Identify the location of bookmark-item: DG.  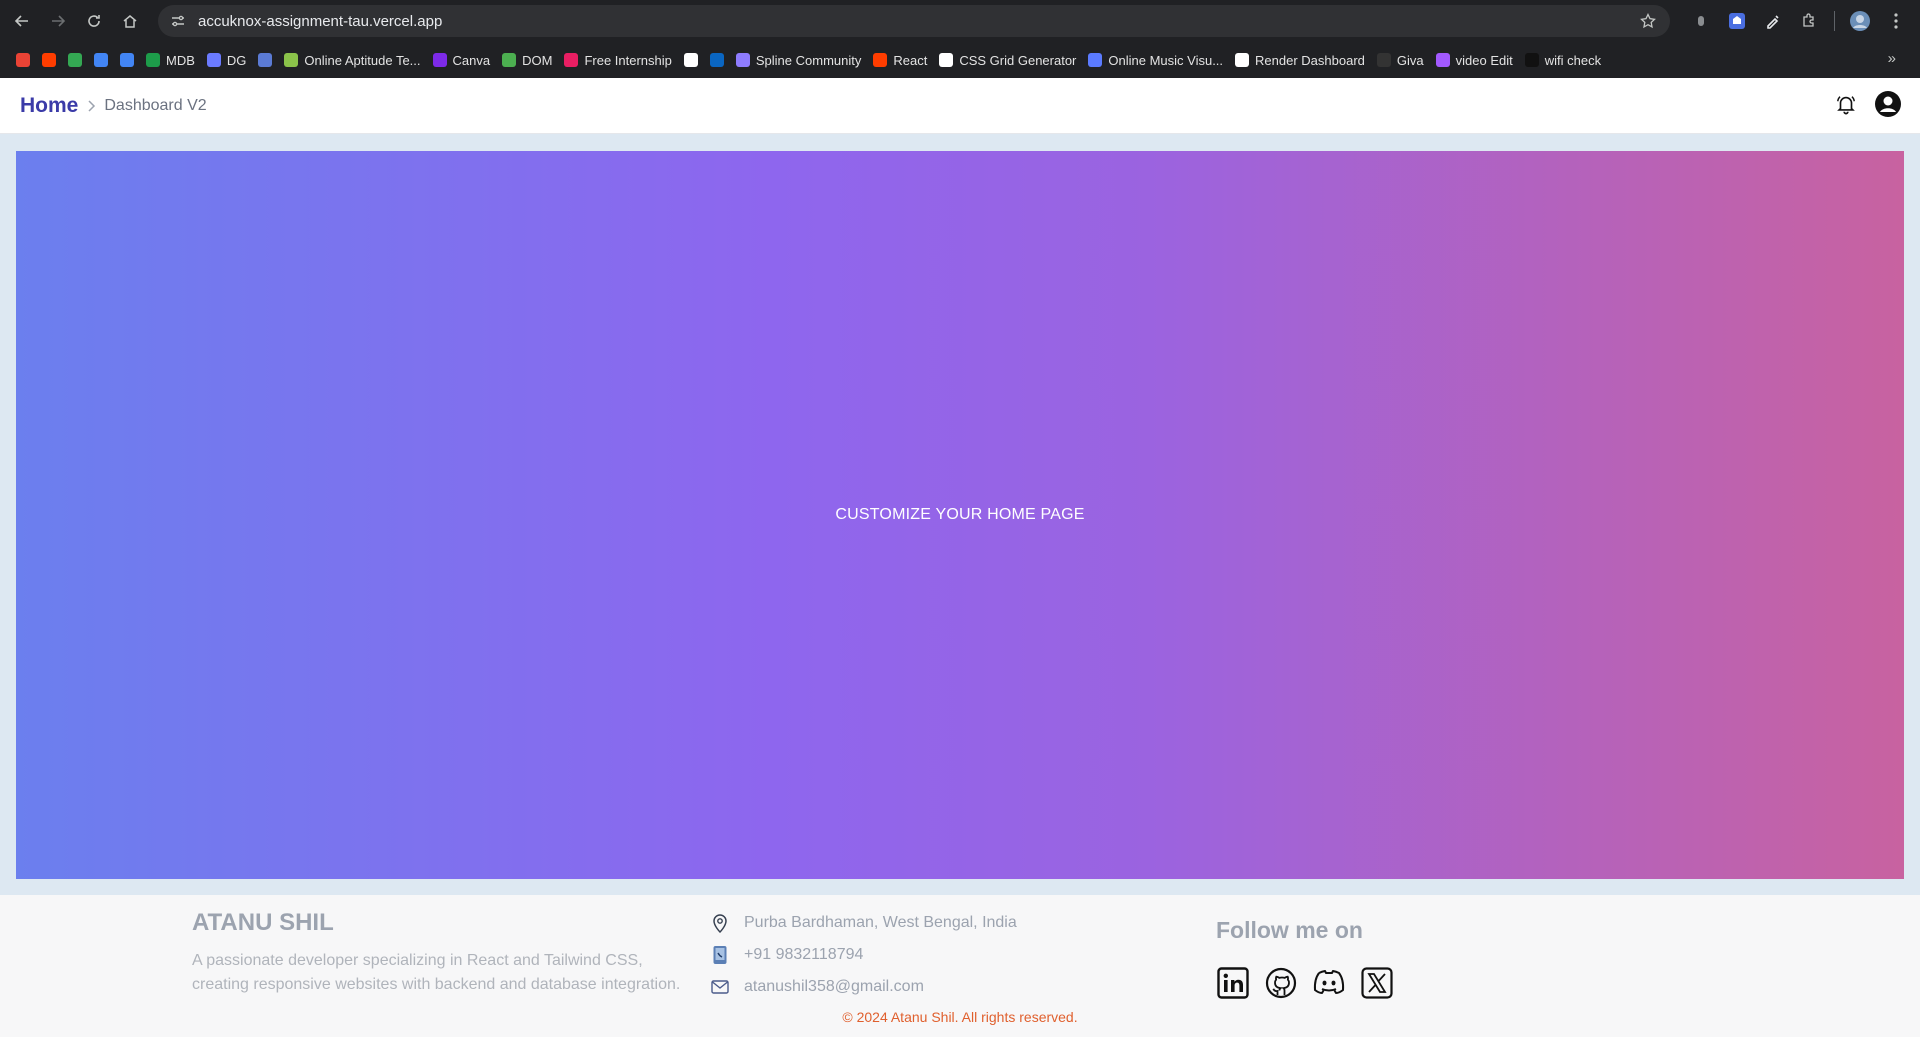
(227, 60).